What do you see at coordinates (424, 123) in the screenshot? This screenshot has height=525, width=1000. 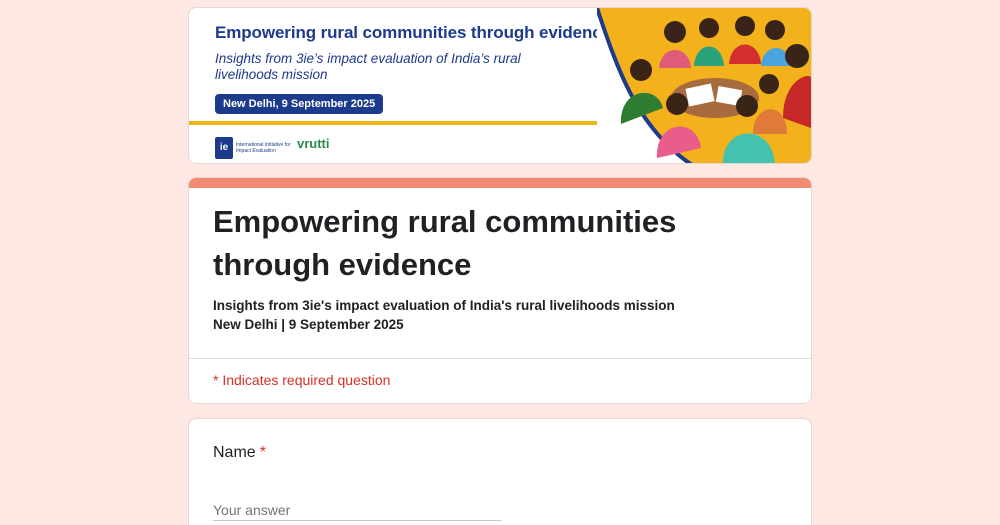 I see `banner-stripe` at bounding box center [424, 123].